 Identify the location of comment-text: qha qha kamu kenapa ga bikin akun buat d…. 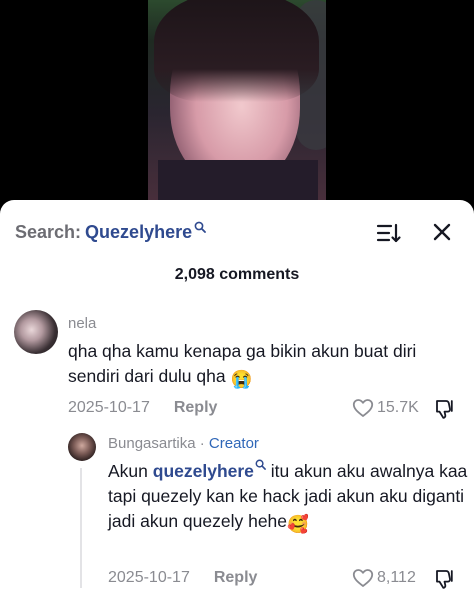
(265, 365).